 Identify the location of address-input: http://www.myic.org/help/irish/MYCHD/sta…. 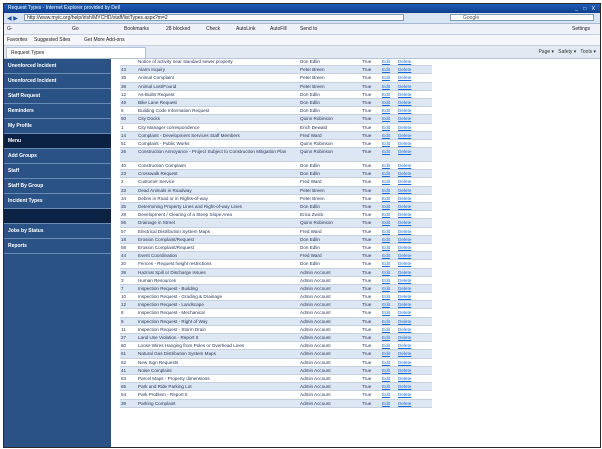
(214, 17).